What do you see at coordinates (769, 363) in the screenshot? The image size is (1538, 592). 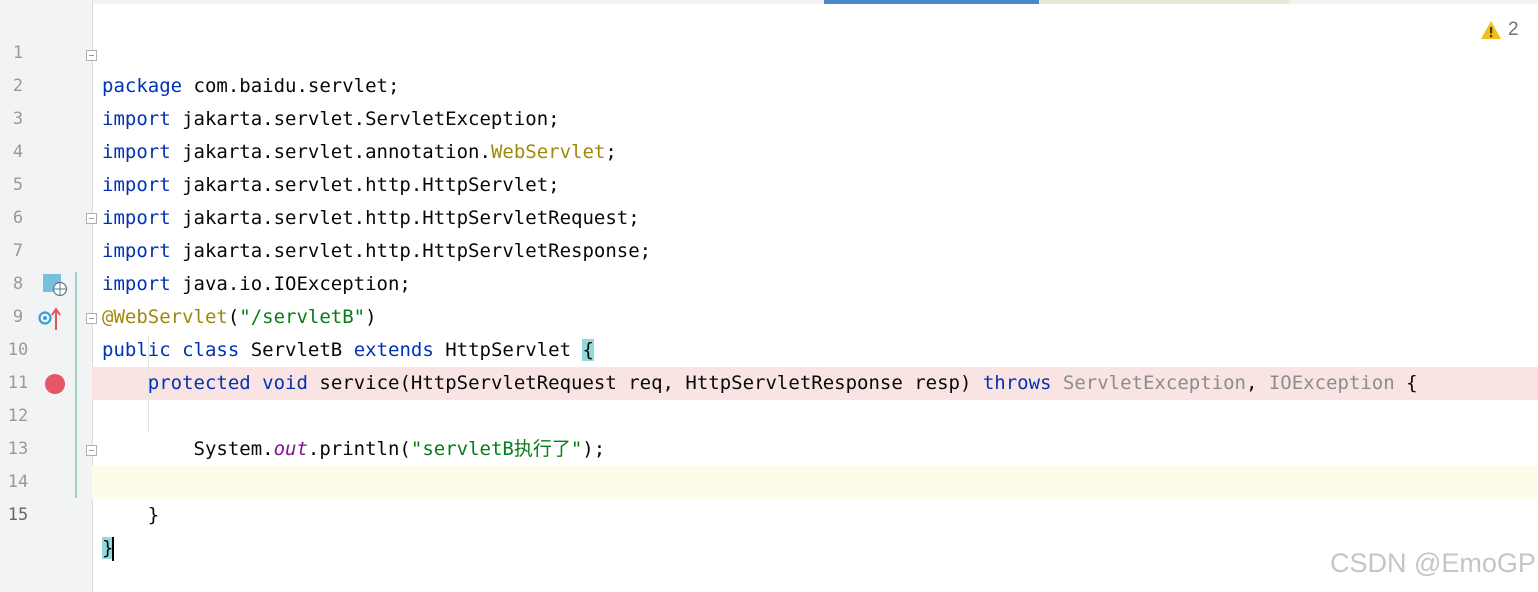 I see `code-line: 11` at bounding box center [769, 363].